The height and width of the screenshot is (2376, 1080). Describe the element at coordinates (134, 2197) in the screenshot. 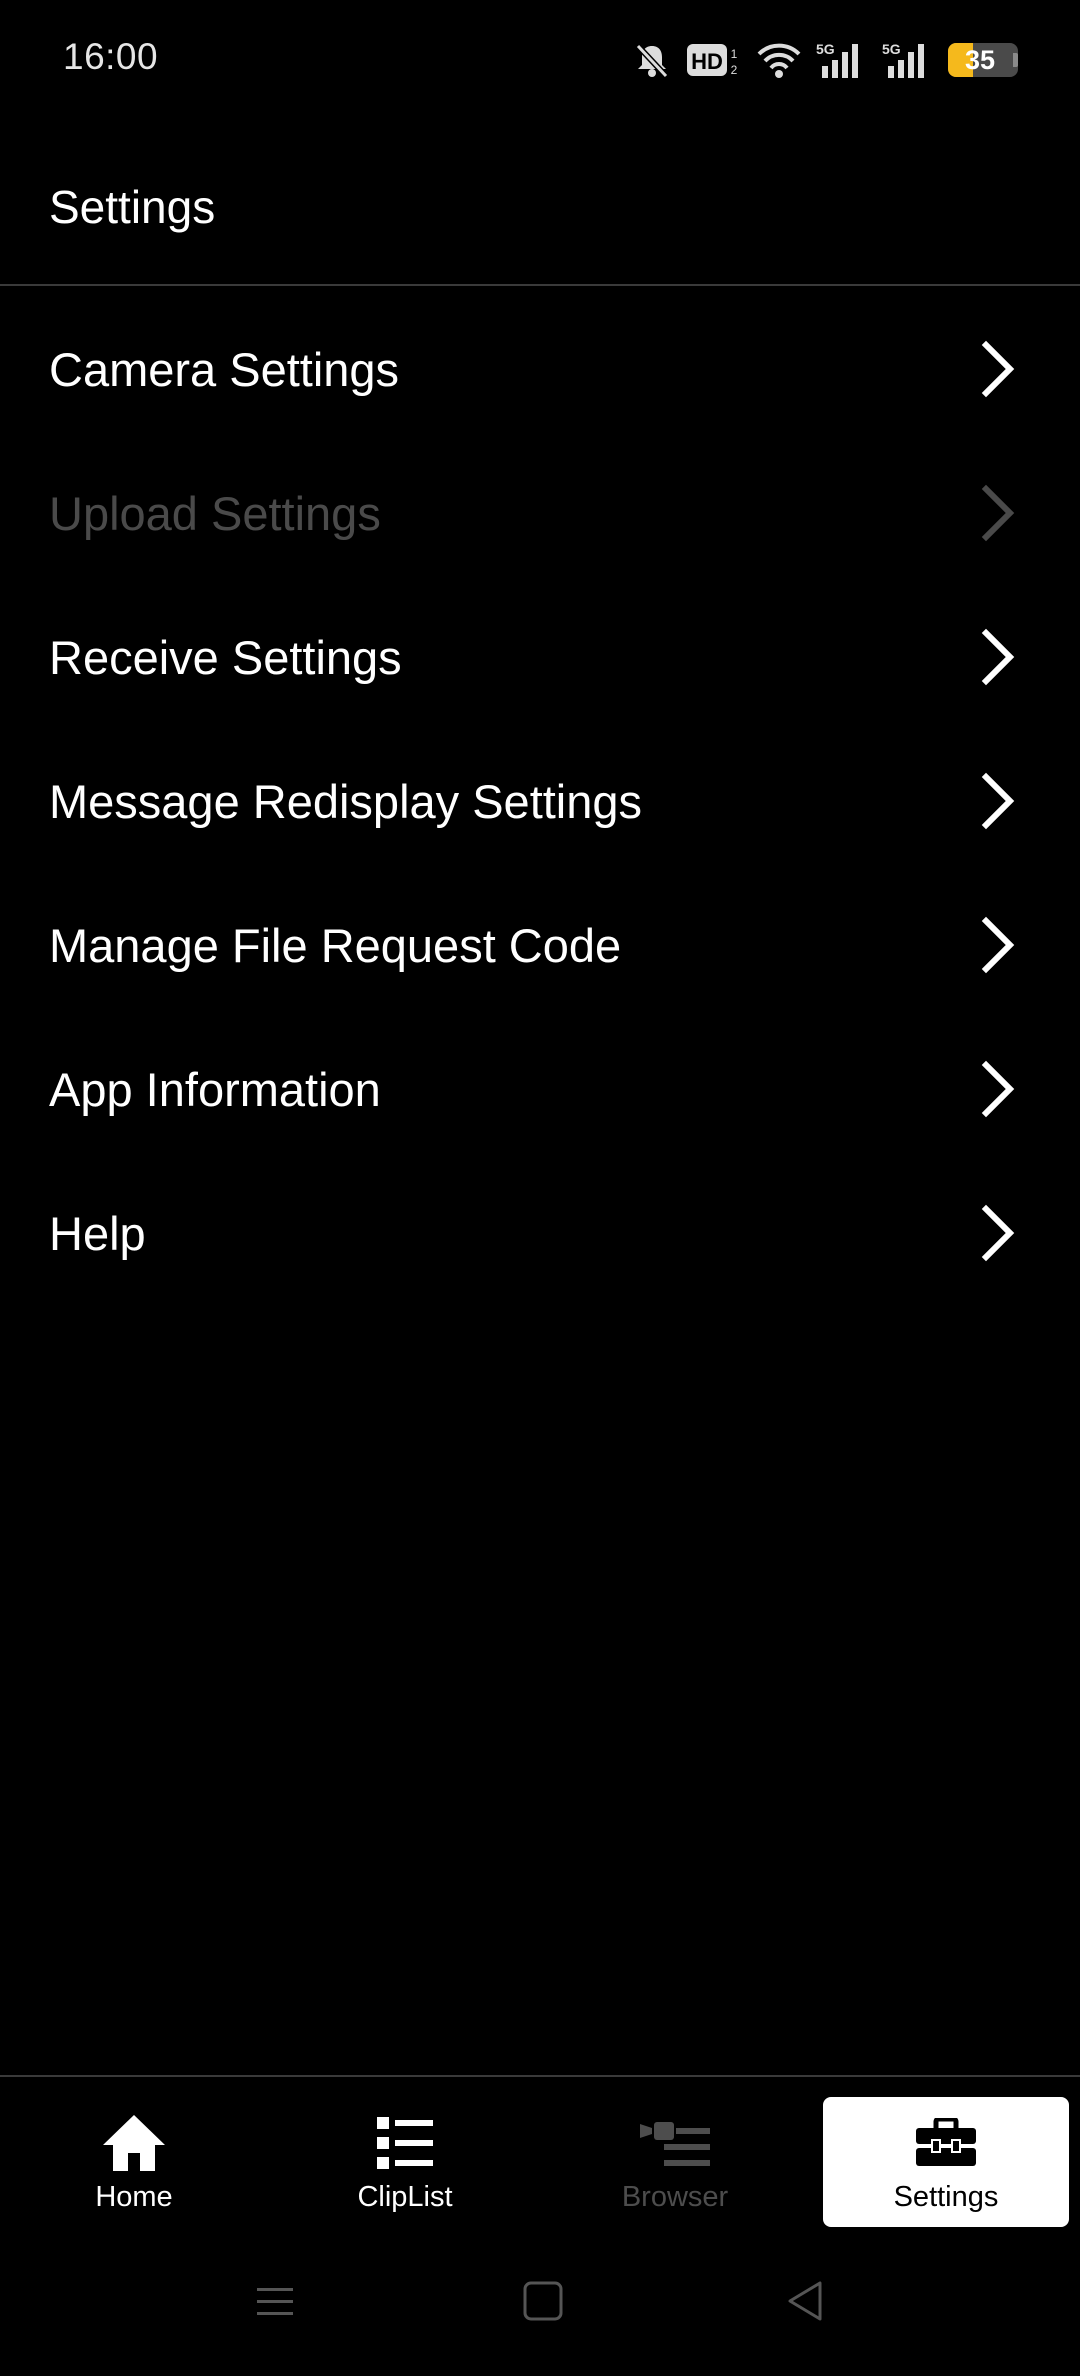

I see `nav-label: Home` at that location.